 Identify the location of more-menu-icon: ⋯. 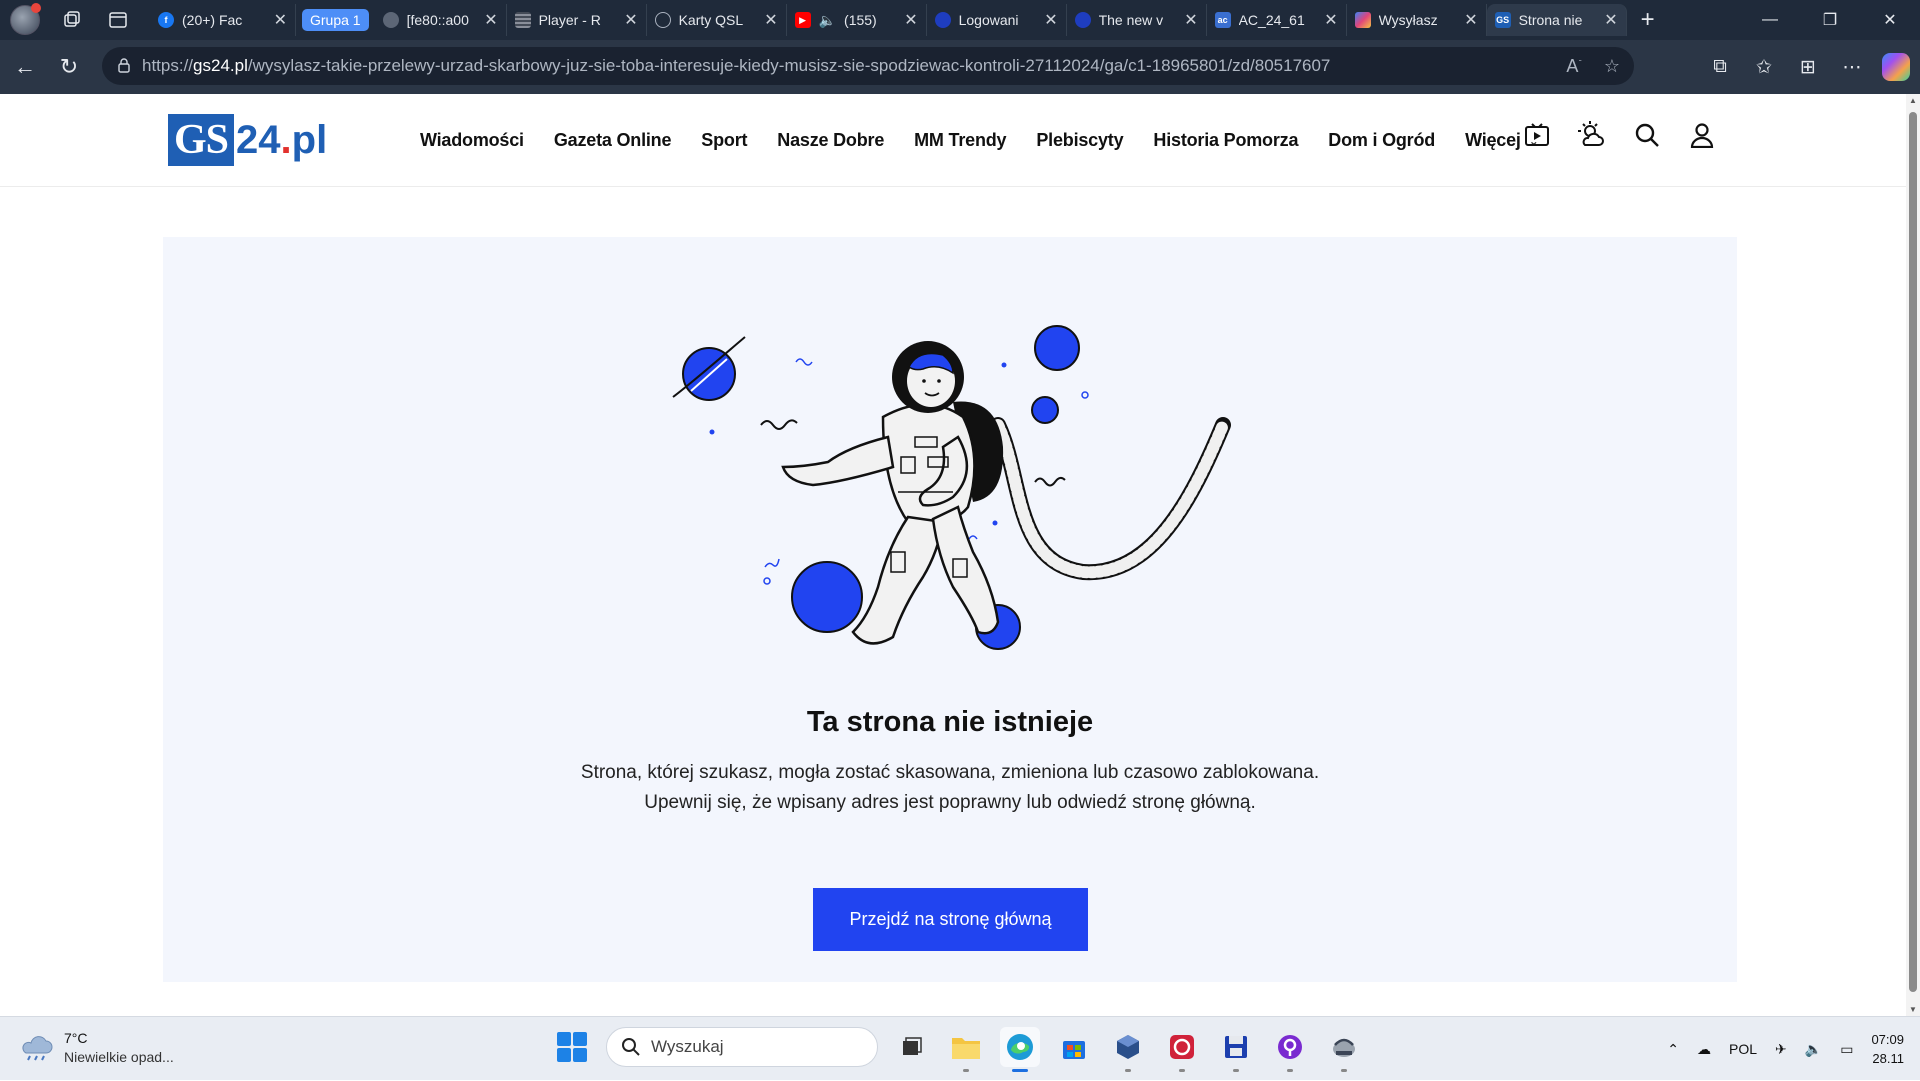
(1852, 67).